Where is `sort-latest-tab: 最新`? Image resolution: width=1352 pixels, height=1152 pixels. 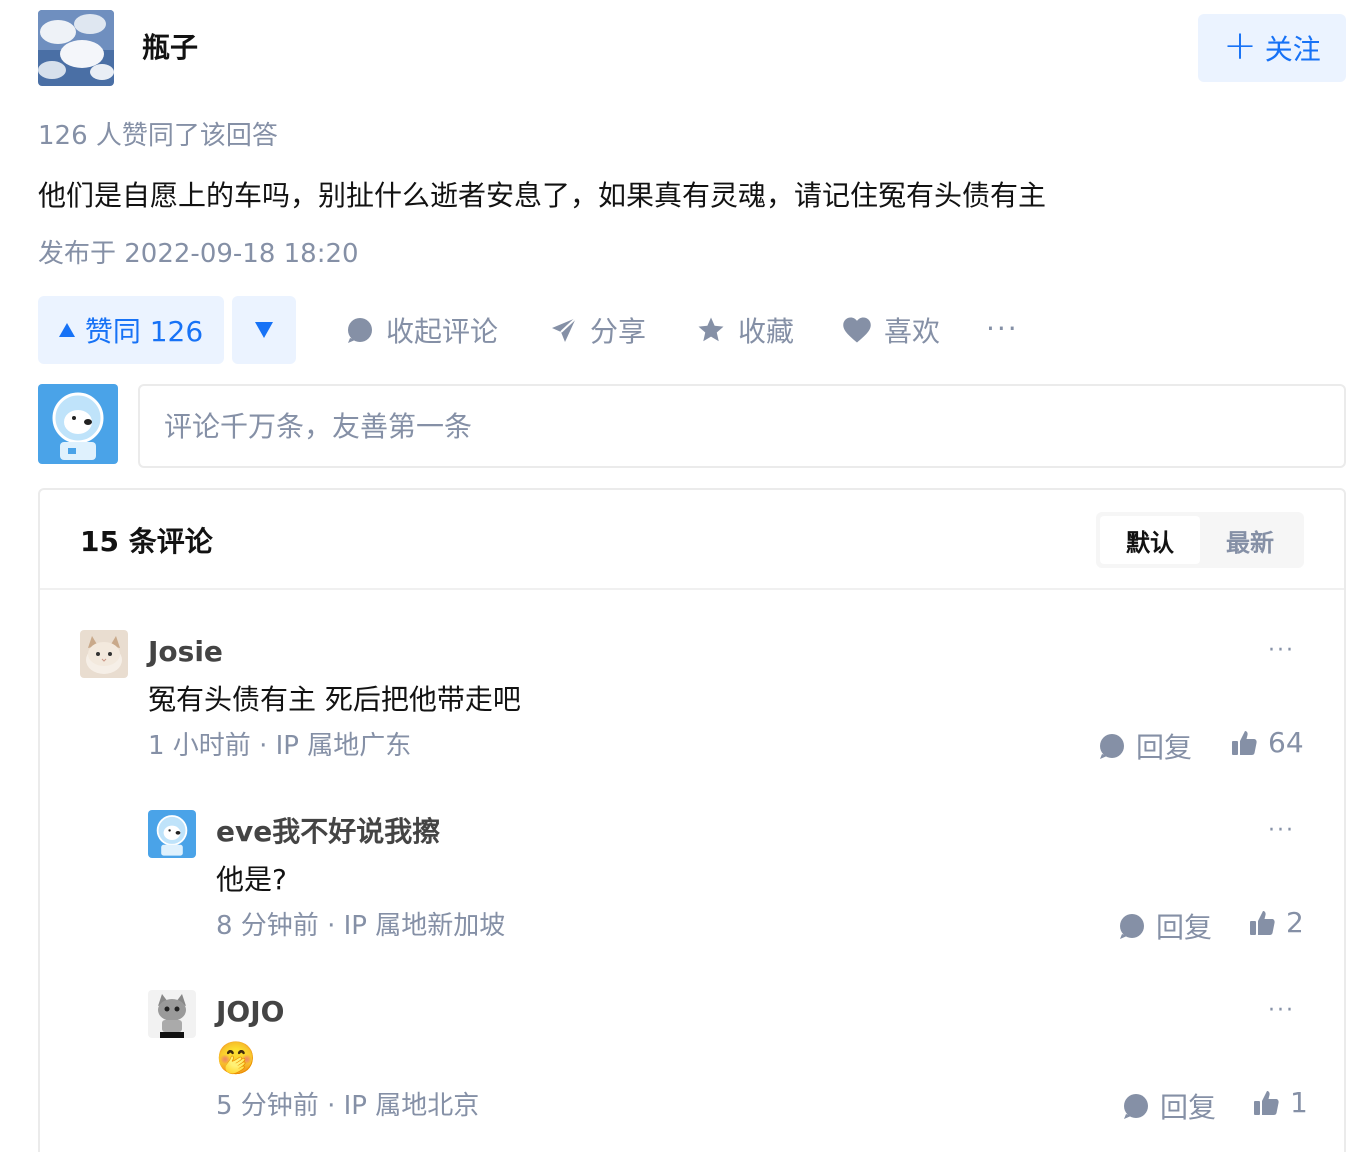 sort-latest-tab: 最新 is located at coordinates (1250, 540).